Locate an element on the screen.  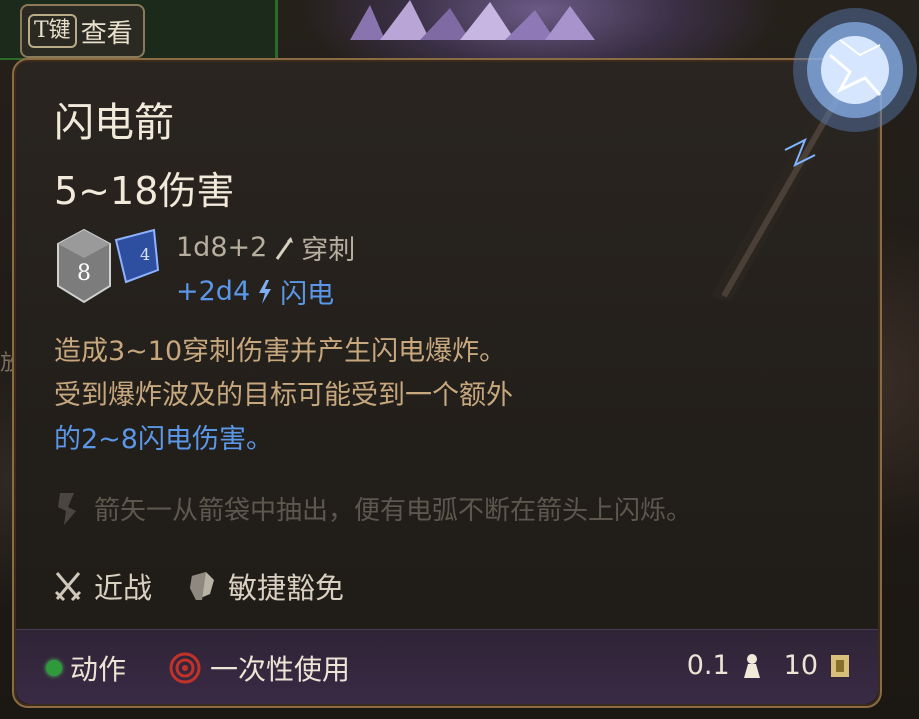
d8-label: 8 is located at coordinates (84, 273).